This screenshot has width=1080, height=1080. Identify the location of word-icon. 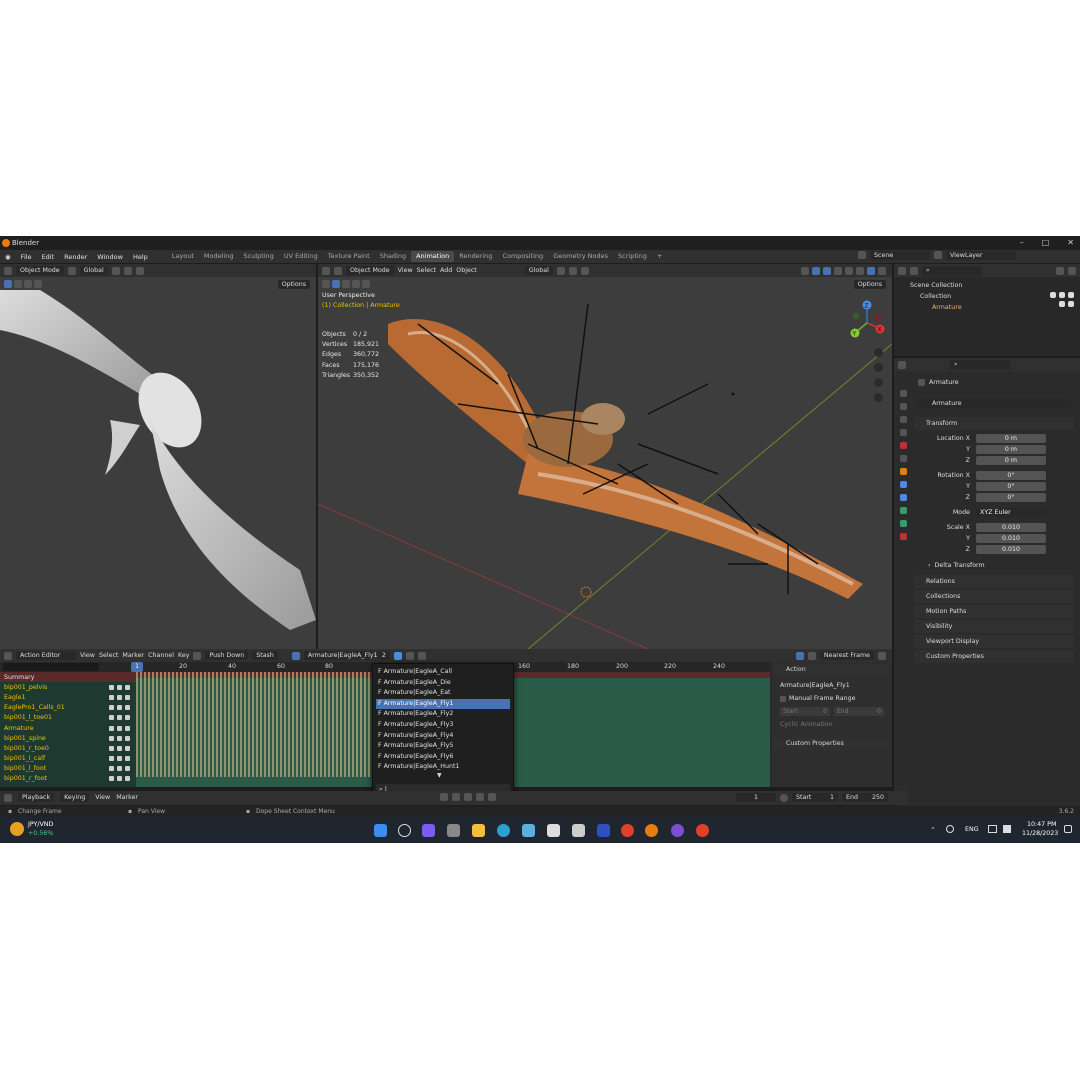
(603, 830).